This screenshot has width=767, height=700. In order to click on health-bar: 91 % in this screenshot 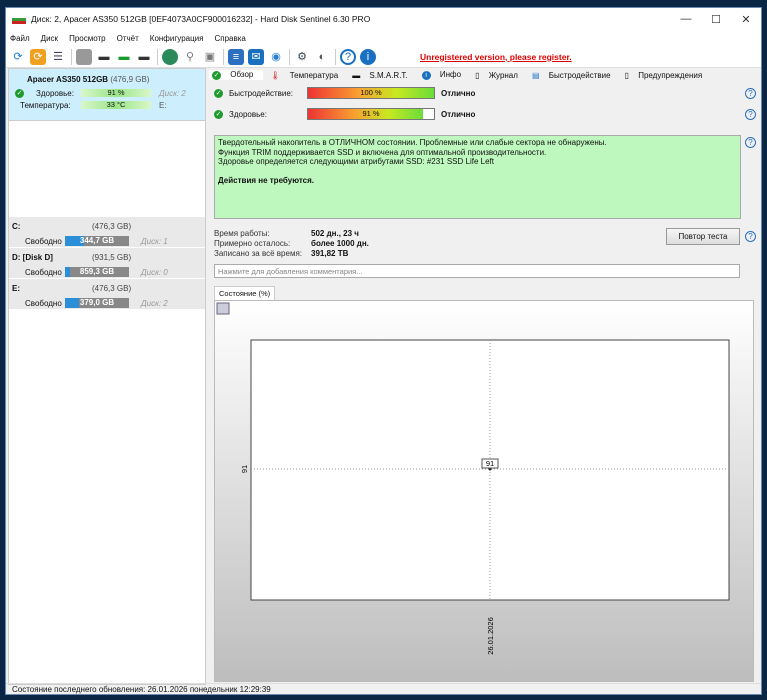, I will do `click(371, 114)`.